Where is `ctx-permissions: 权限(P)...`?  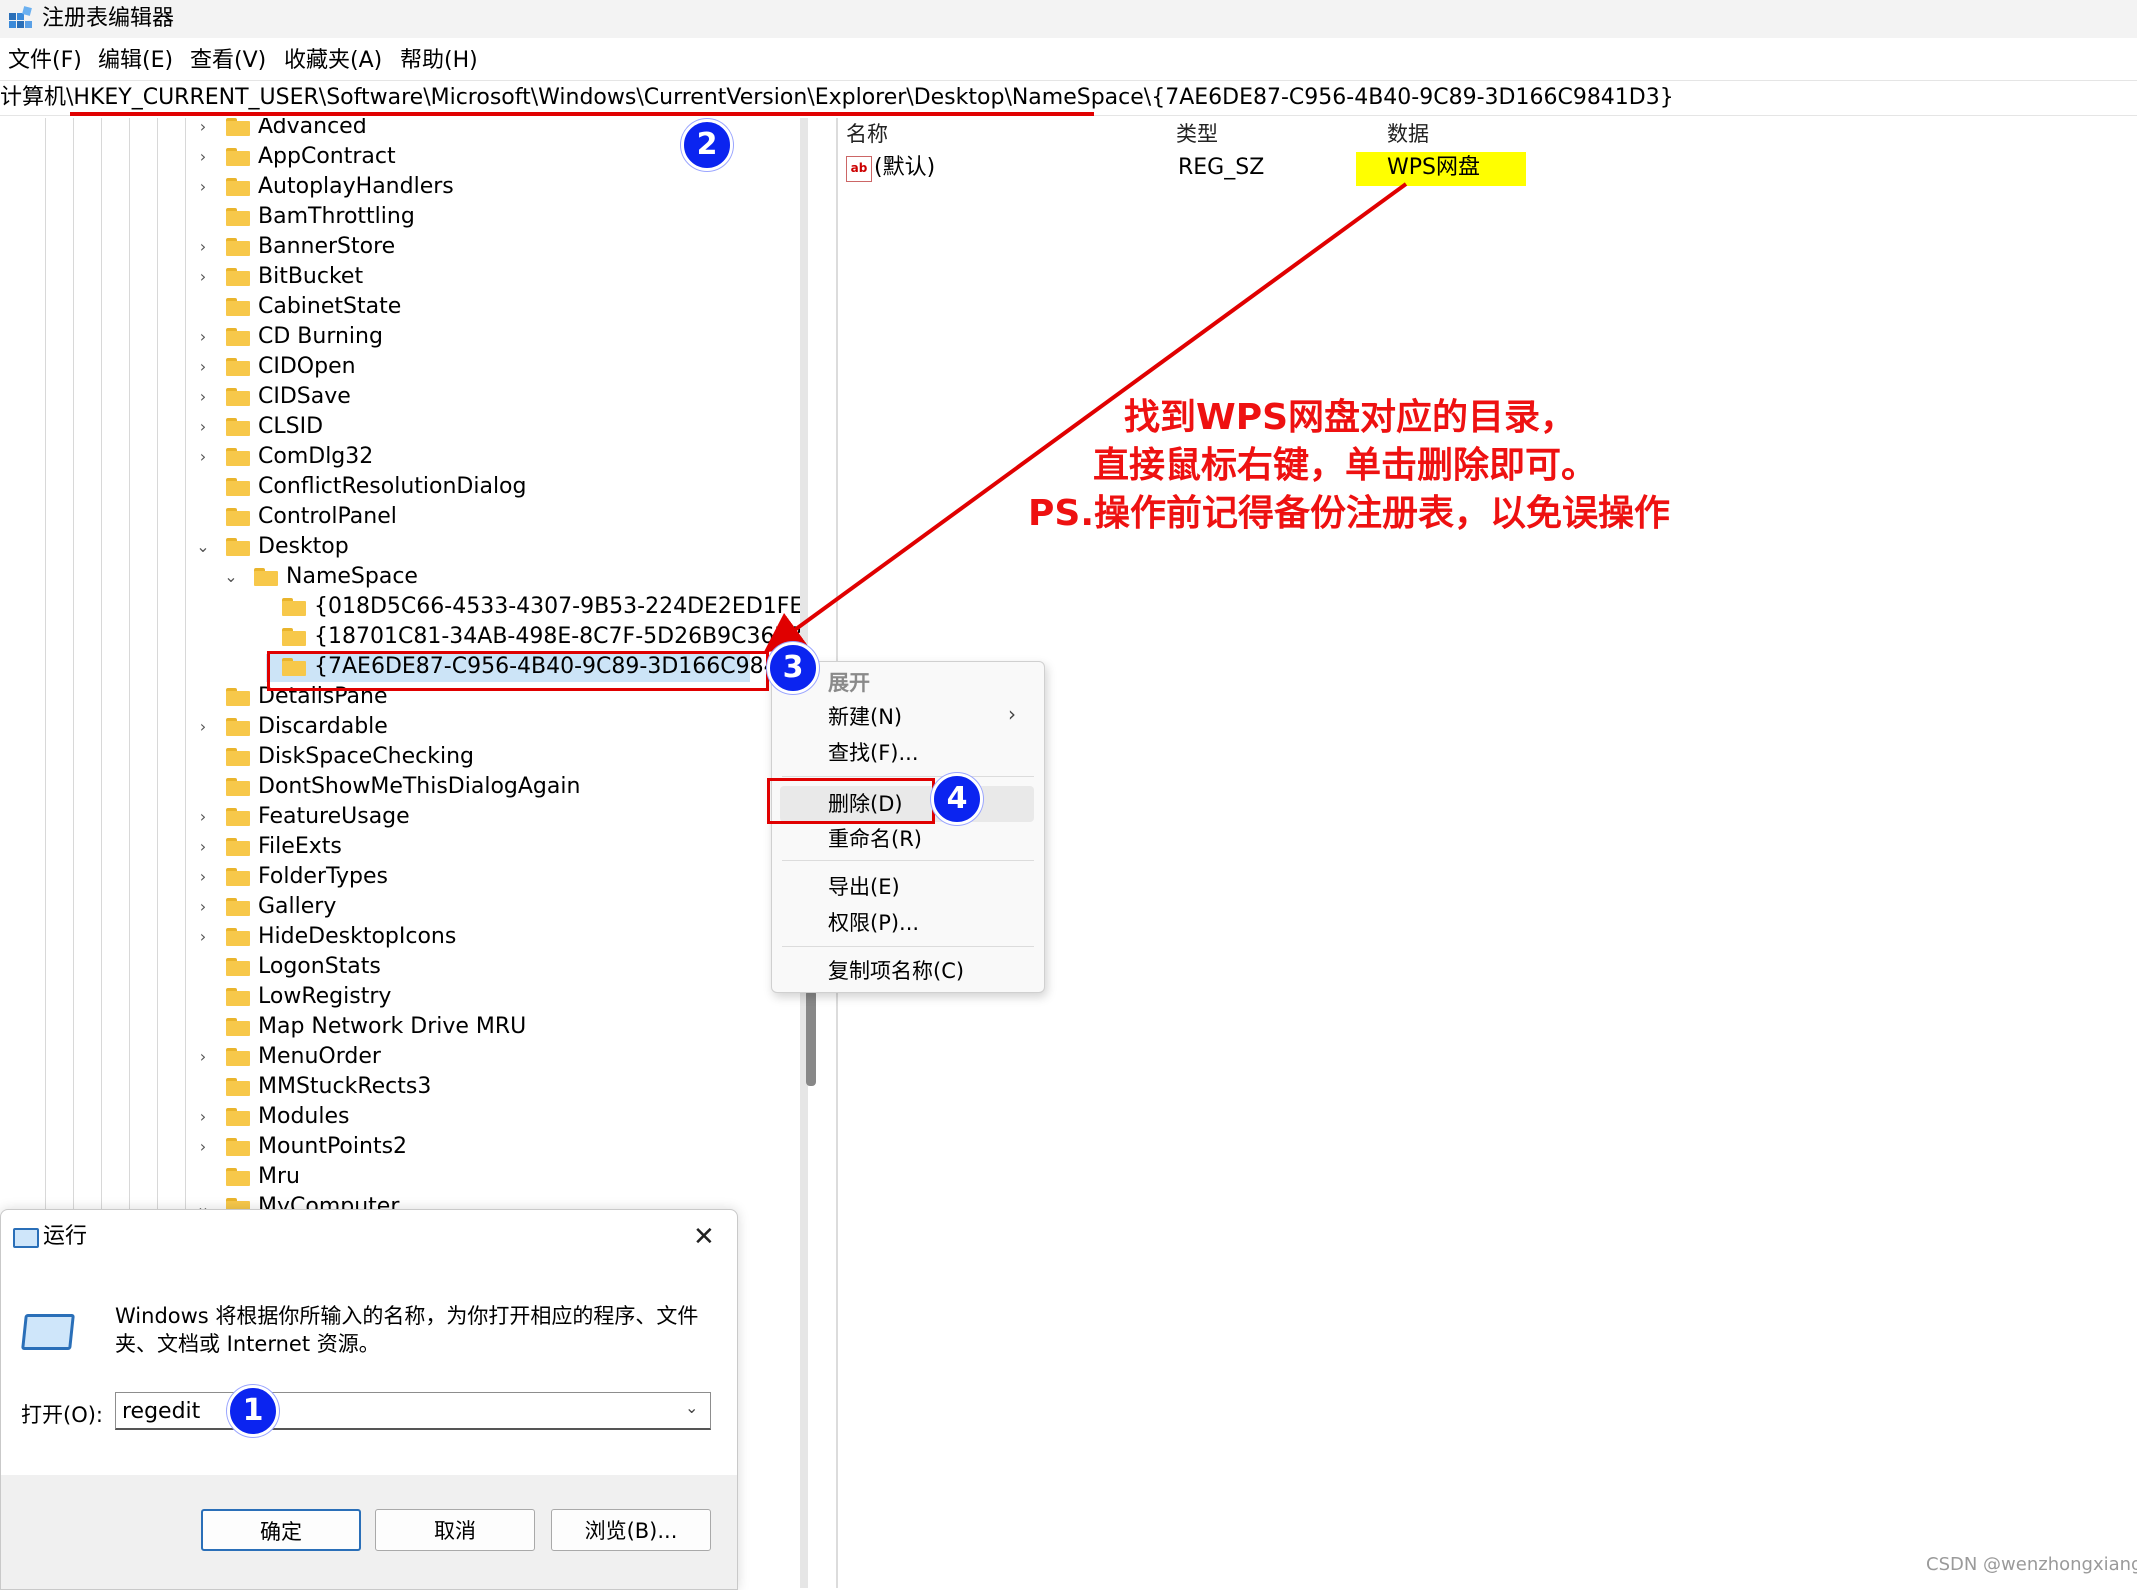
ctx-permissions: 权限(P)... is located at coordinates (873, 923).